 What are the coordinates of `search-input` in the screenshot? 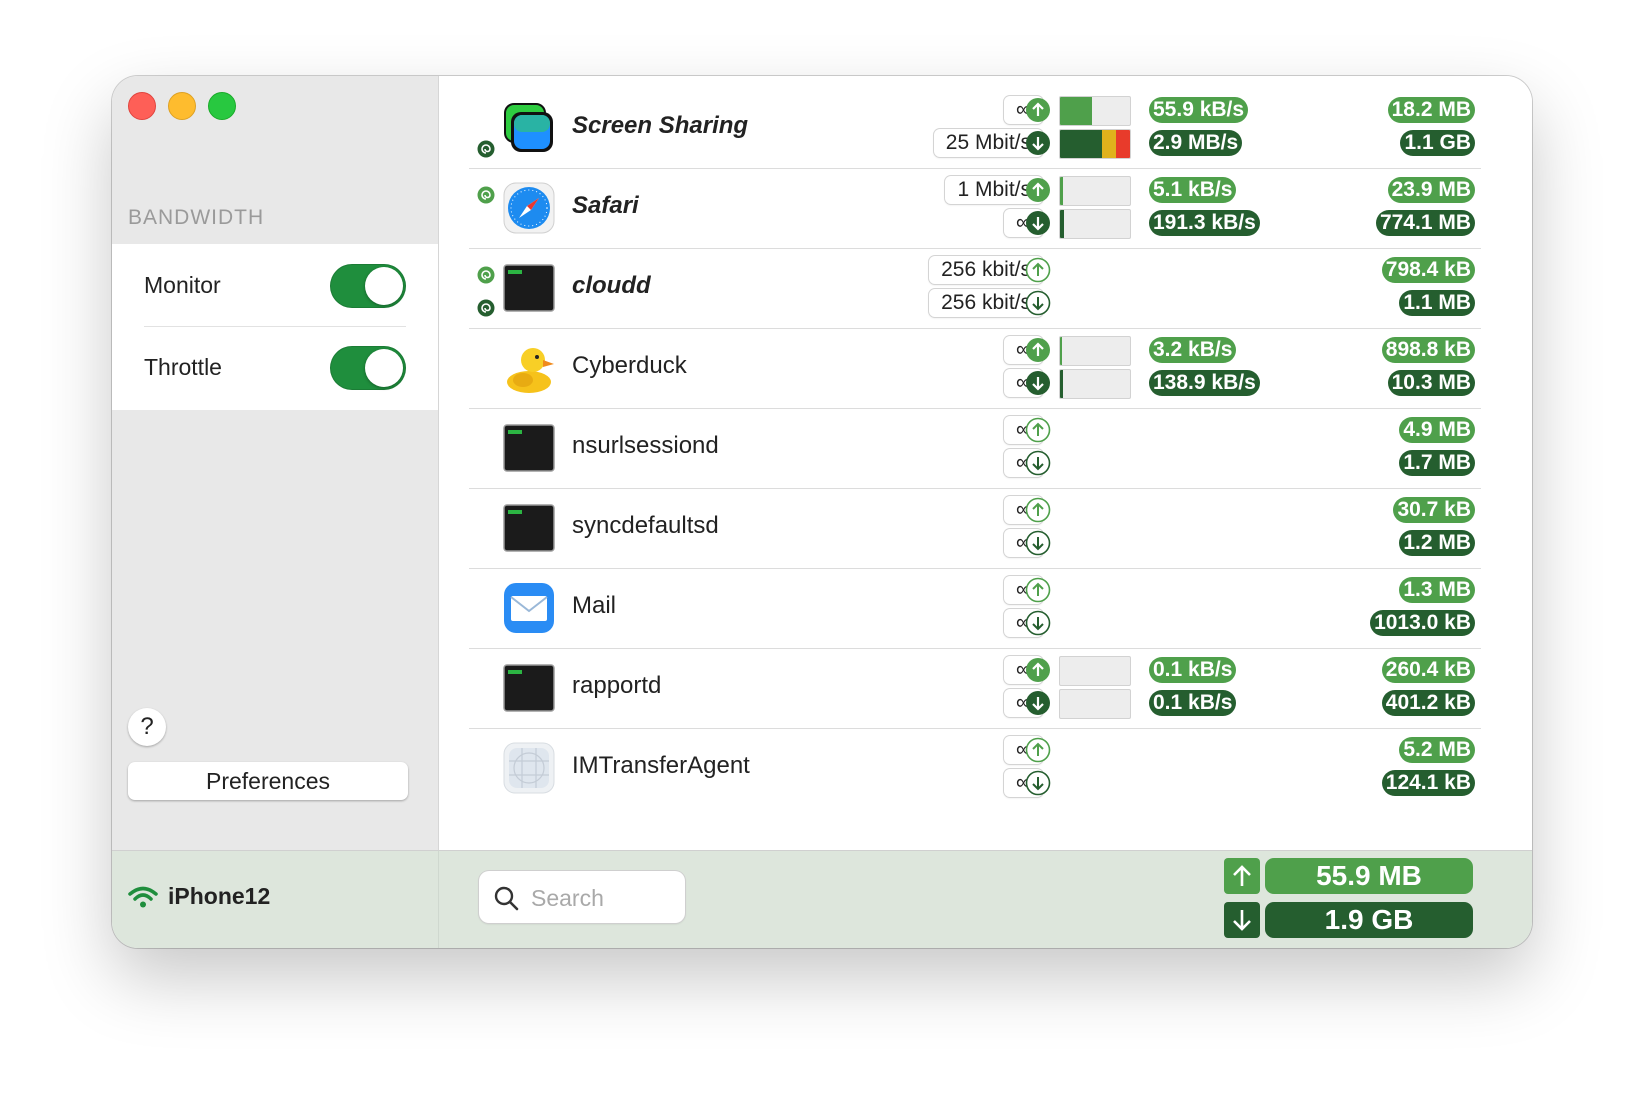 It's located at (603, 898).